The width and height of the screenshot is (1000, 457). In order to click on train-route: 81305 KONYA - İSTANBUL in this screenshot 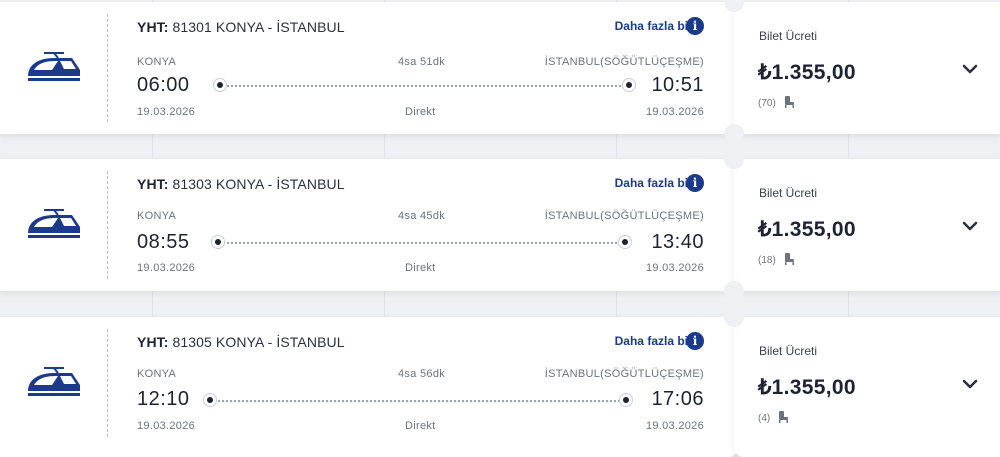, I will do `click(258, 342)`.